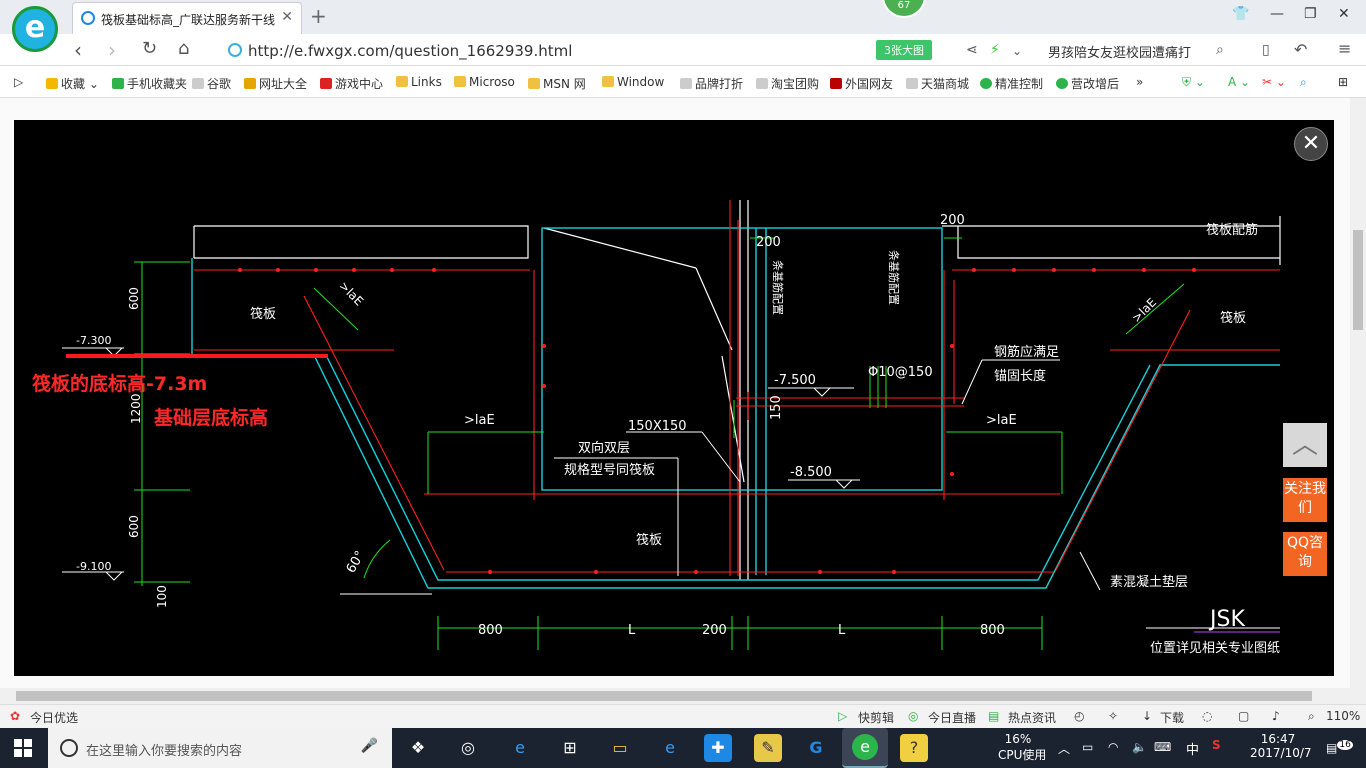 This screenshot has height=768, width=1366. I want to click on browser-logo-icon: e, so click(35, 29).